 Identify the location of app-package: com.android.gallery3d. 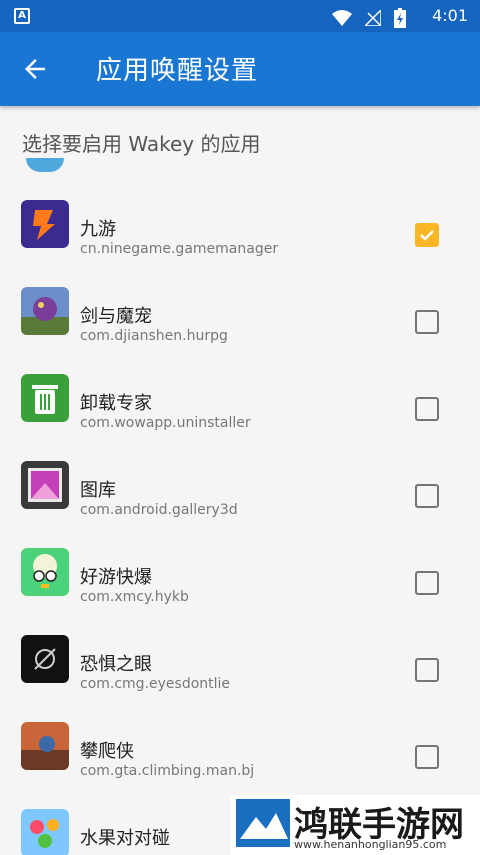
(159, 510).